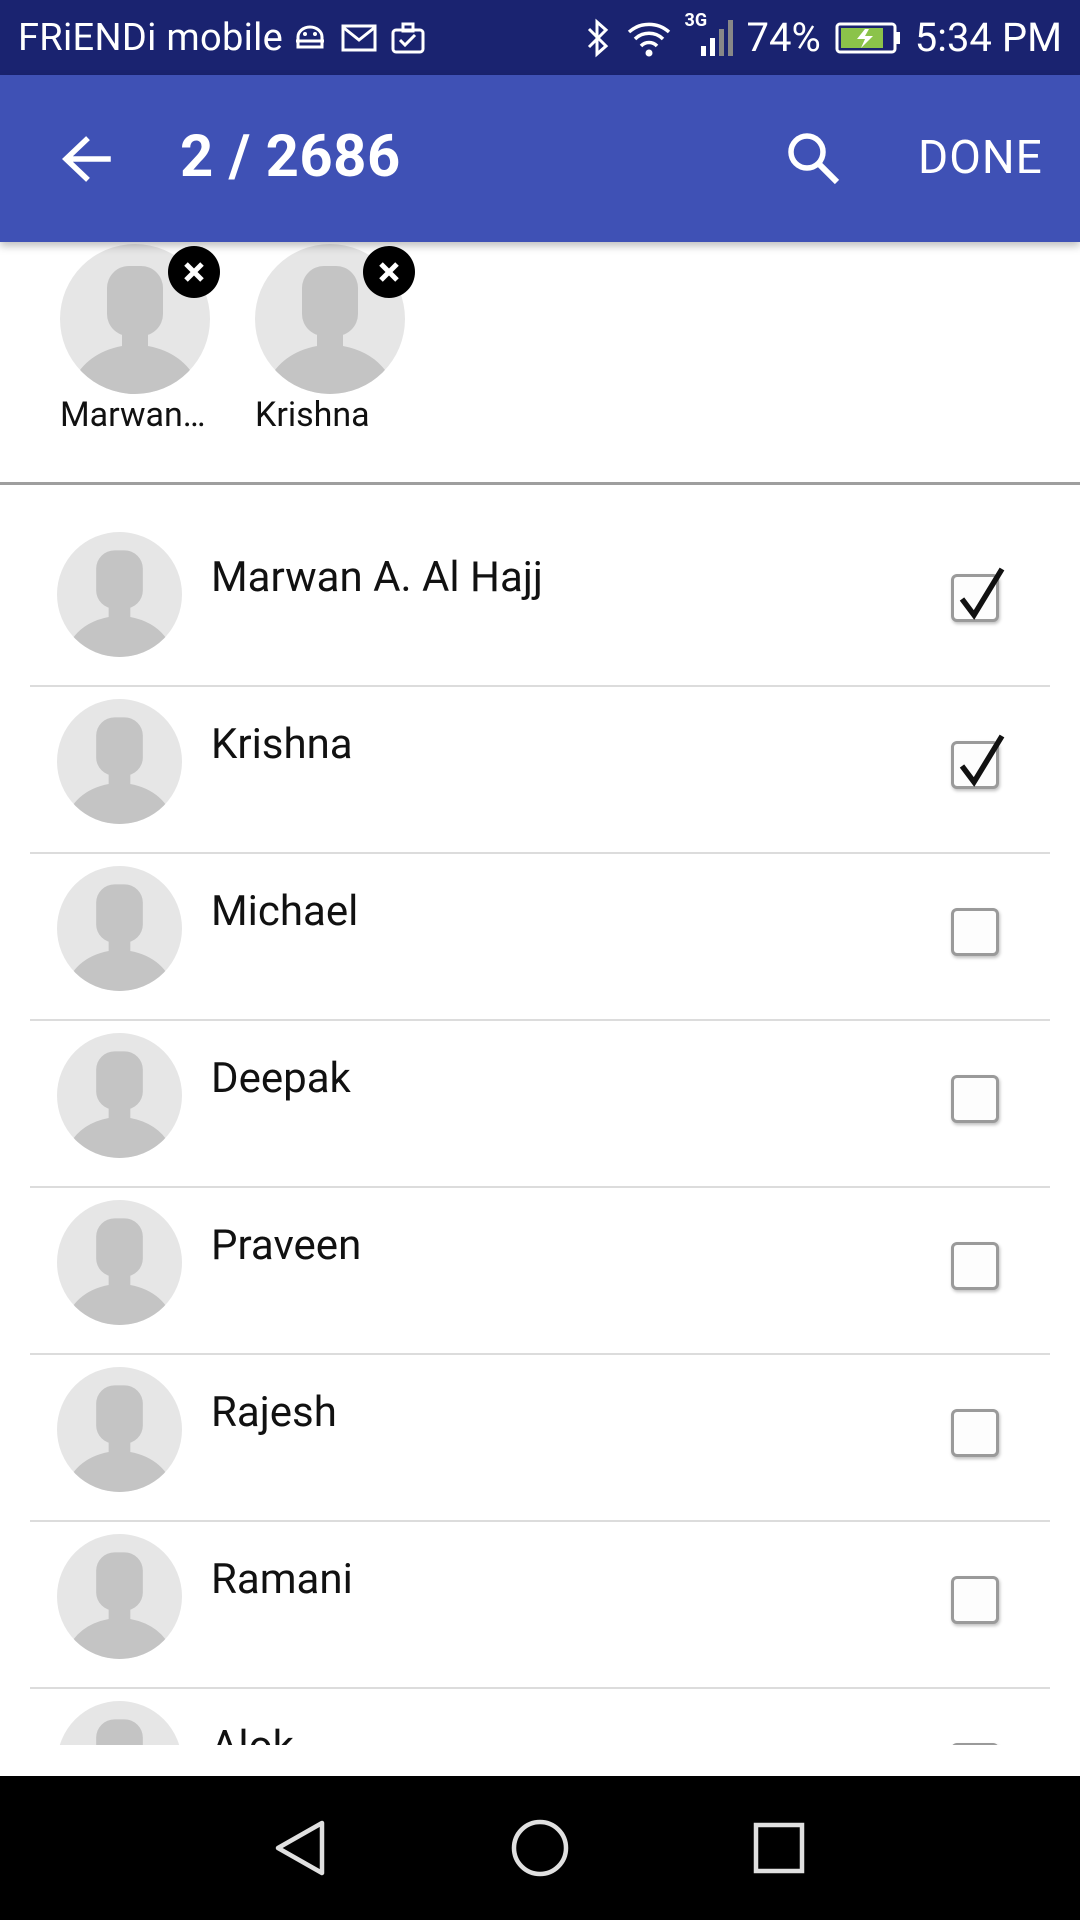  What do you see at coordinates (598, 38) in the screenshot?
I see `bluetooth-icon` at bounding box center [598, 38].